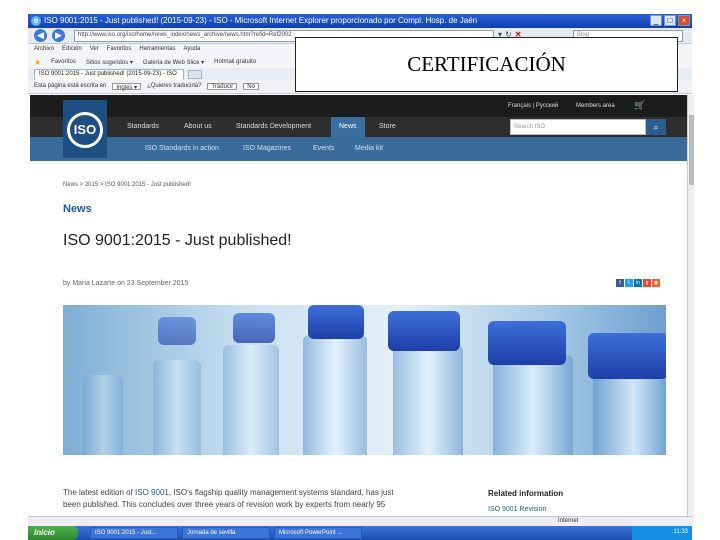 This screenshot has height=540, width=720. What do you see at coordinates (348, 127) in the screenshot?
I see `nav-news: News` at bounding box center [348, 127].